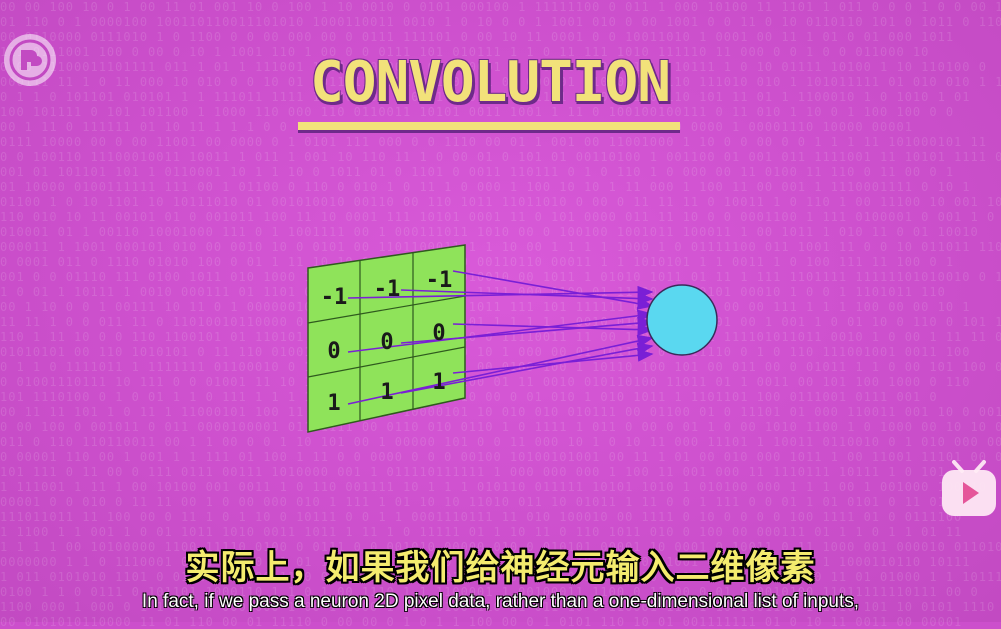 This screenshot has width=1001, height=629. Describe the element at coordinates (512, 338) in the screenshot. I see `convolution-diagram: -1 -1 -1 0 0 0 1 1 1` at that location.